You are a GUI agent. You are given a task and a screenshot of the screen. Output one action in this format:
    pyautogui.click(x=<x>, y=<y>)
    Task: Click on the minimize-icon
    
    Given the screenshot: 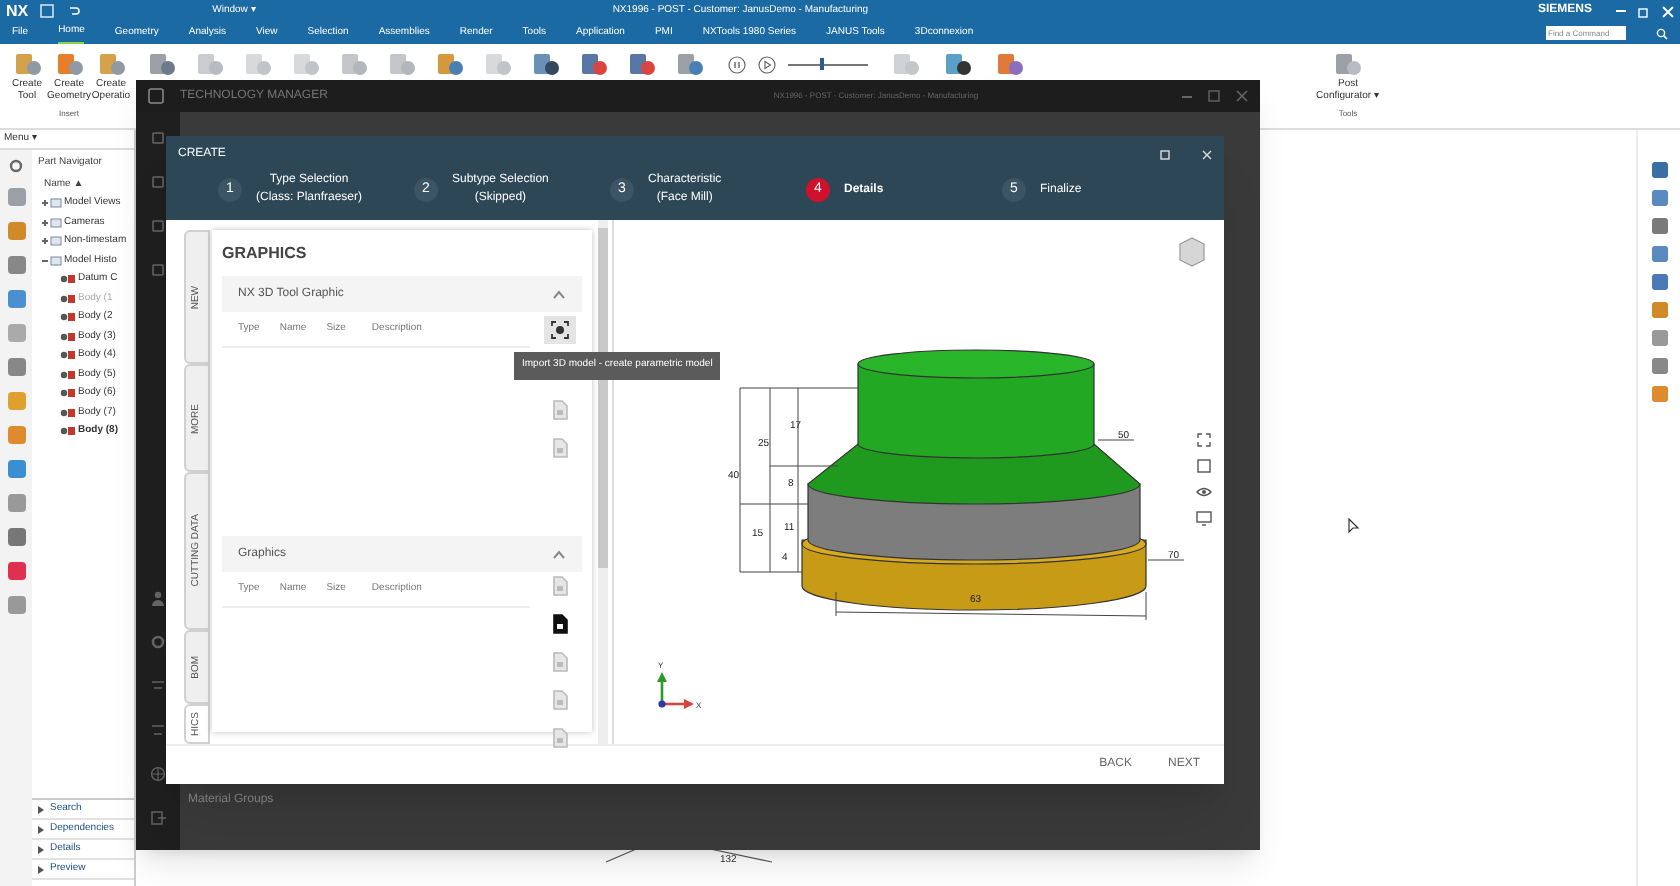 What is the action you would take?
    pyautogui.click(x=1187, y=96)
    